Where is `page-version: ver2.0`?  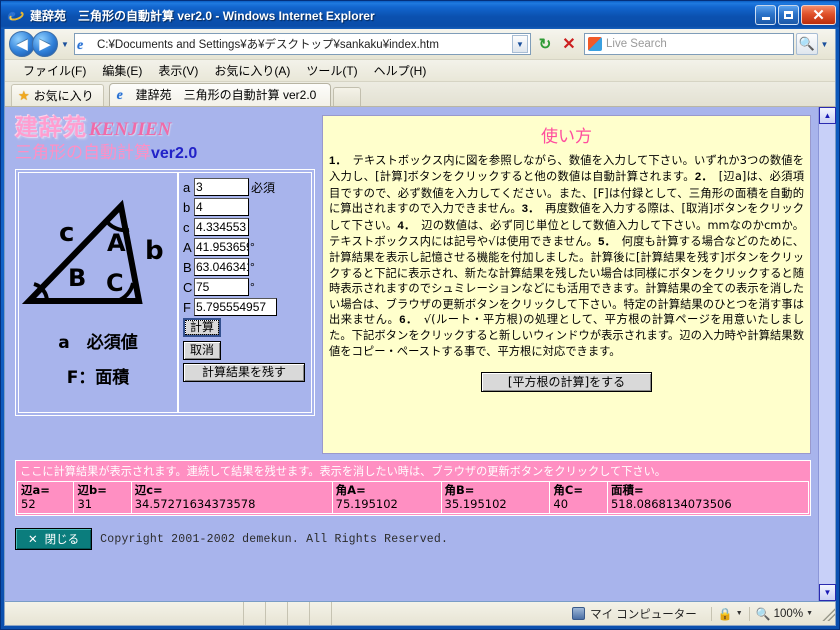 page-version: ver2.0 is located at coordinates (174, 153).